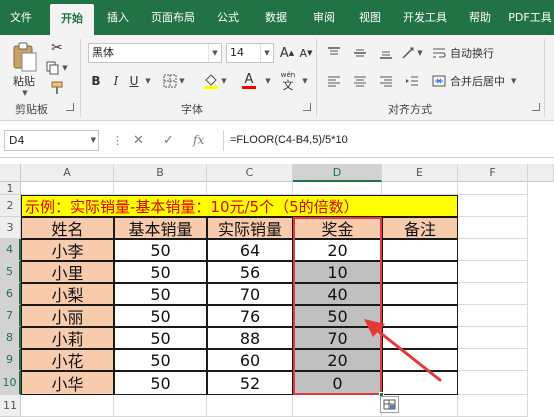 This screenshot has height=417, width=554. What do you see at coordinates (493, 316) in the screenshot?
I see `cell-f7` at bounding box center [493, 316].